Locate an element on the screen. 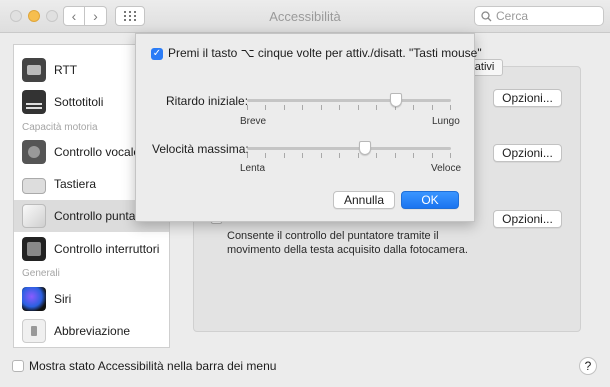  sidebar-item-switch-control: Controllo interruttori is located at coordinates (91, 249).